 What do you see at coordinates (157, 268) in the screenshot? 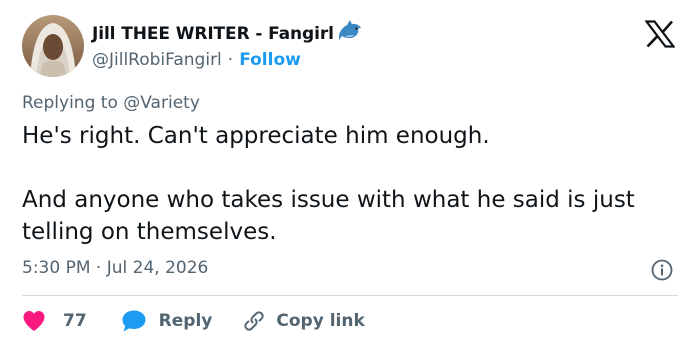
I see `tweet-date: Jul 24, 2026` at bounding box center [157, 268].